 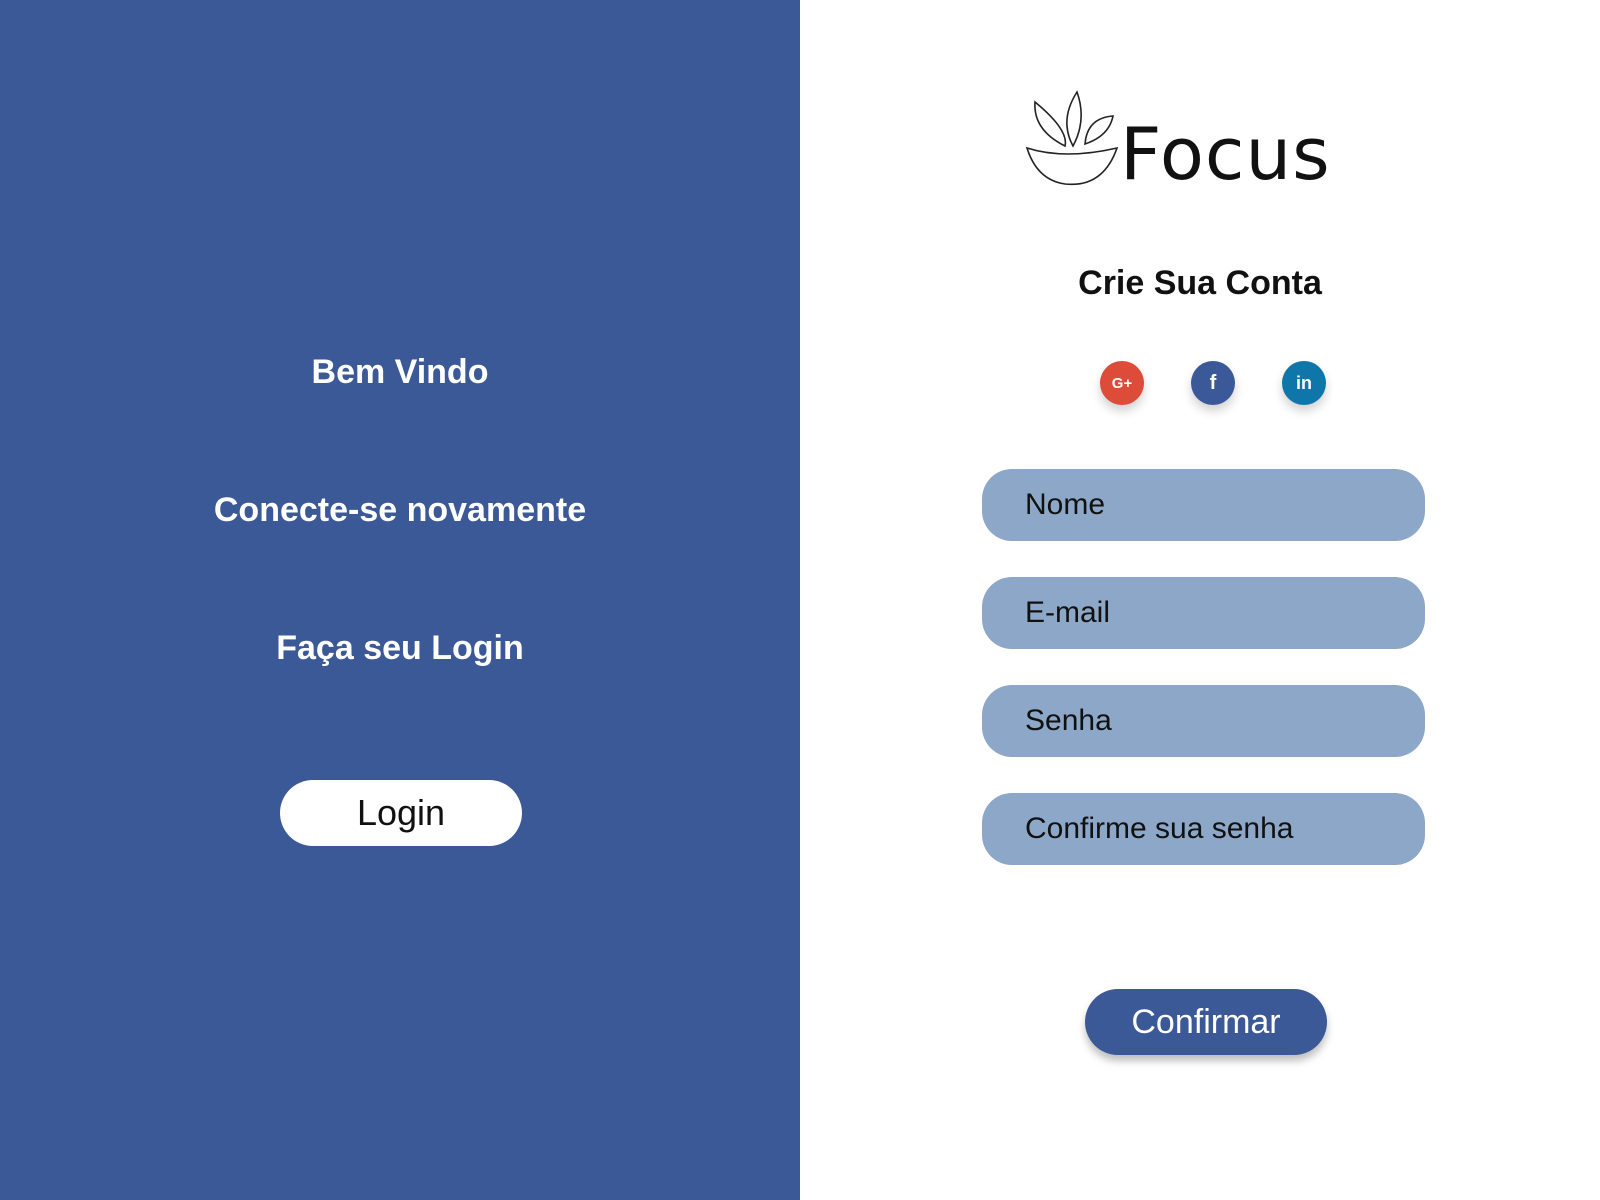 I want to click on login-button: Login, so click(x=401, y=813).